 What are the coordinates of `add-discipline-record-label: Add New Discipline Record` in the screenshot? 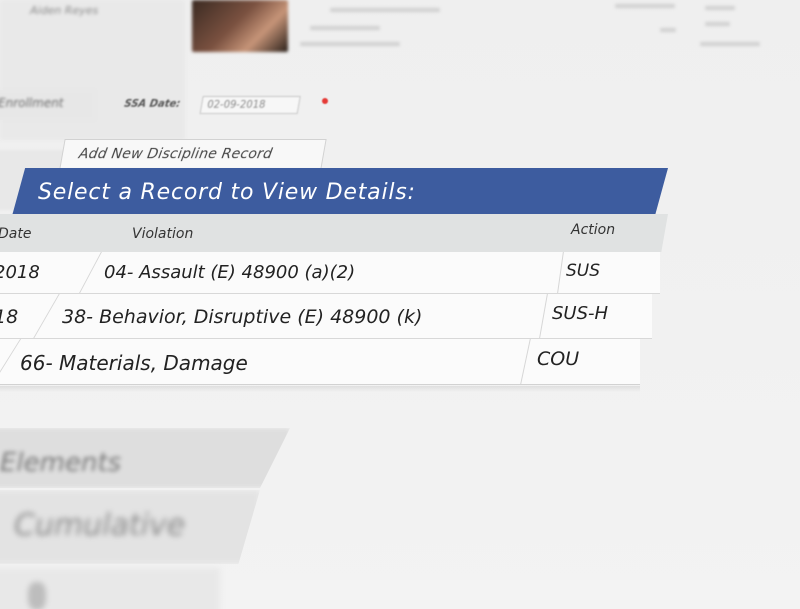 It's located at (175, 154).